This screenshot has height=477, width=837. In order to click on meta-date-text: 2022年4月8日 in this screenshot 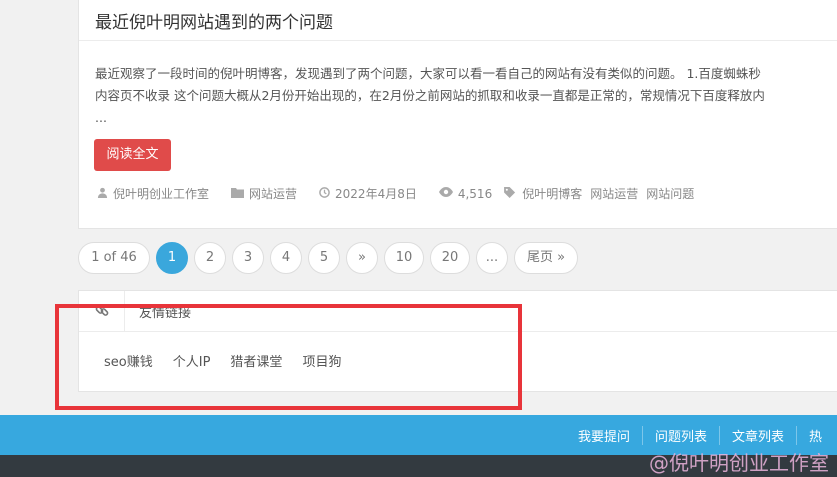, I will do `click(376, 194)`.